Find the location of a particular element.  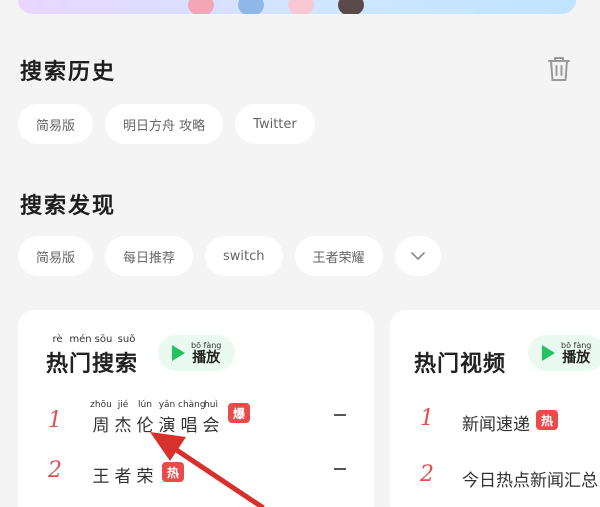

pinyin-syllable: suǒ is located at coordinates (126, 339).